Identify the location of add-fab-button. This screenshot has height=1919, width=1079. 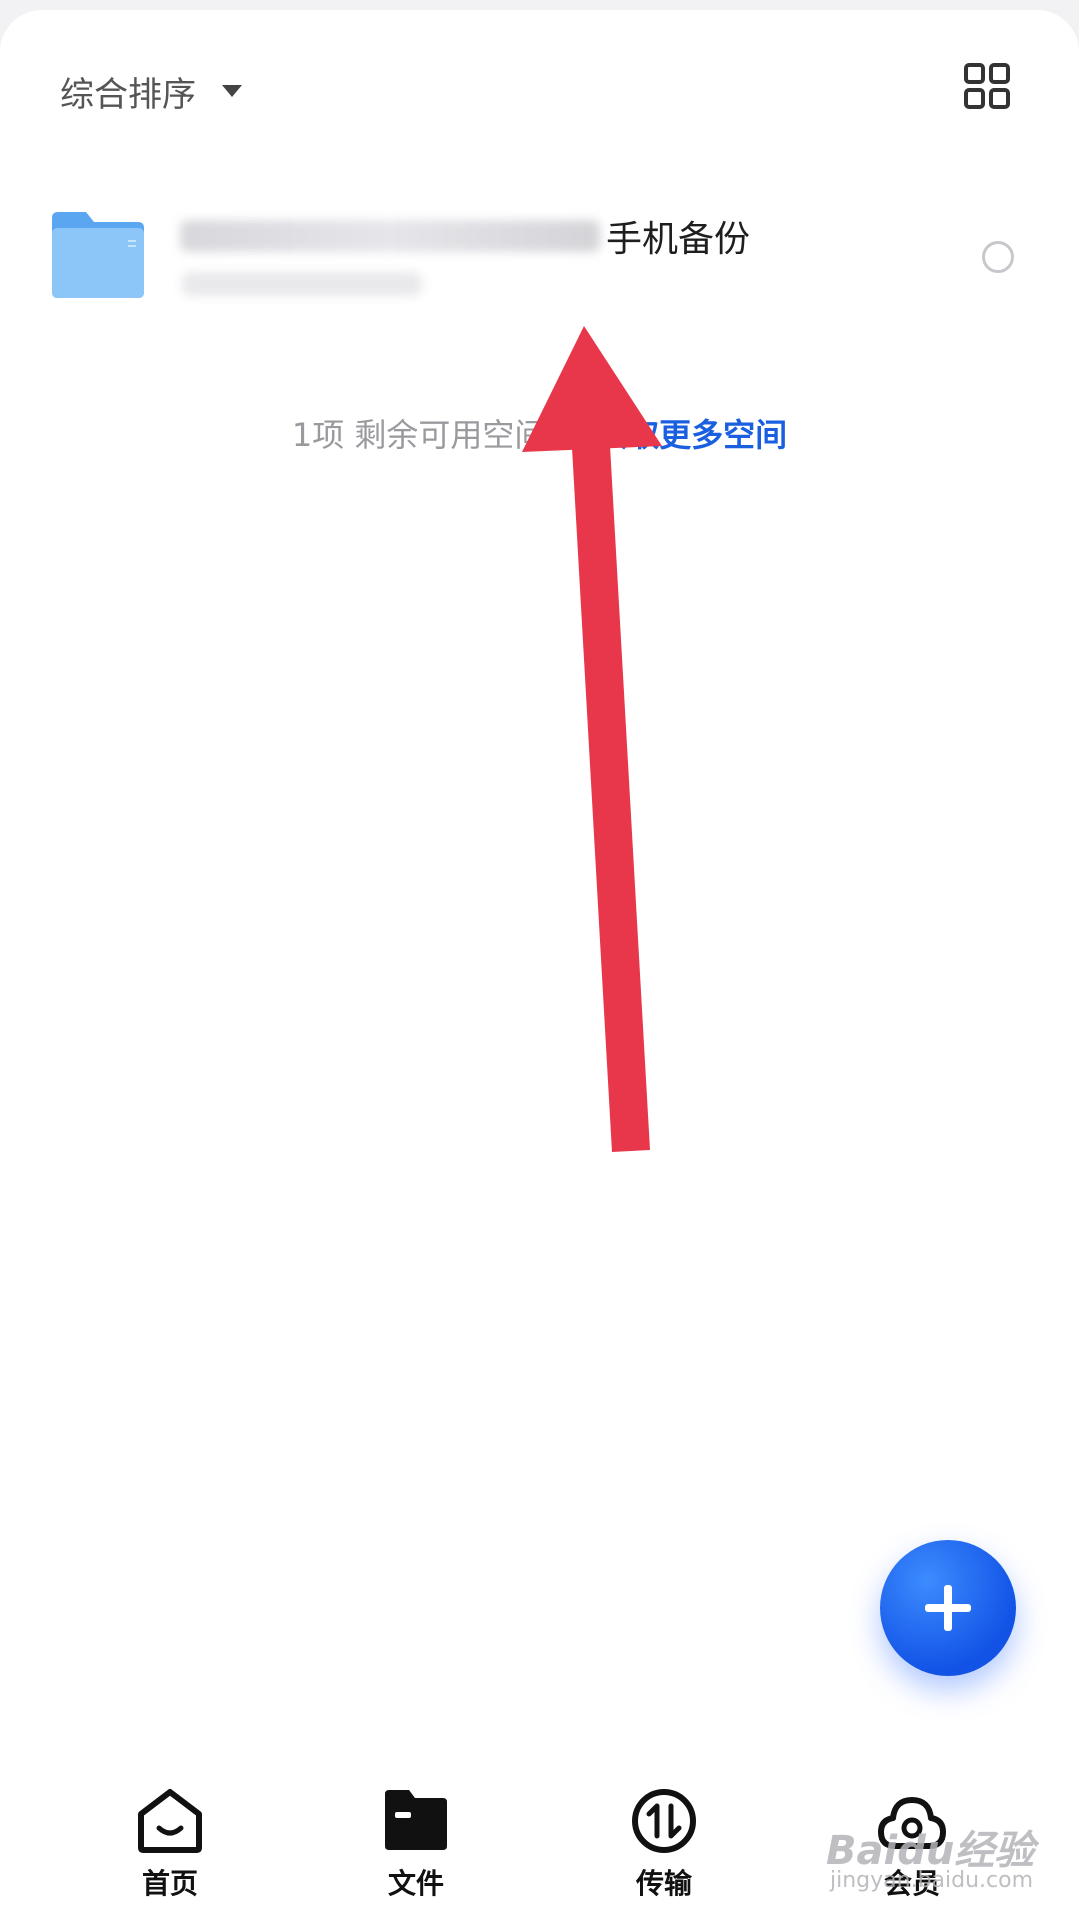
(948, 1608).